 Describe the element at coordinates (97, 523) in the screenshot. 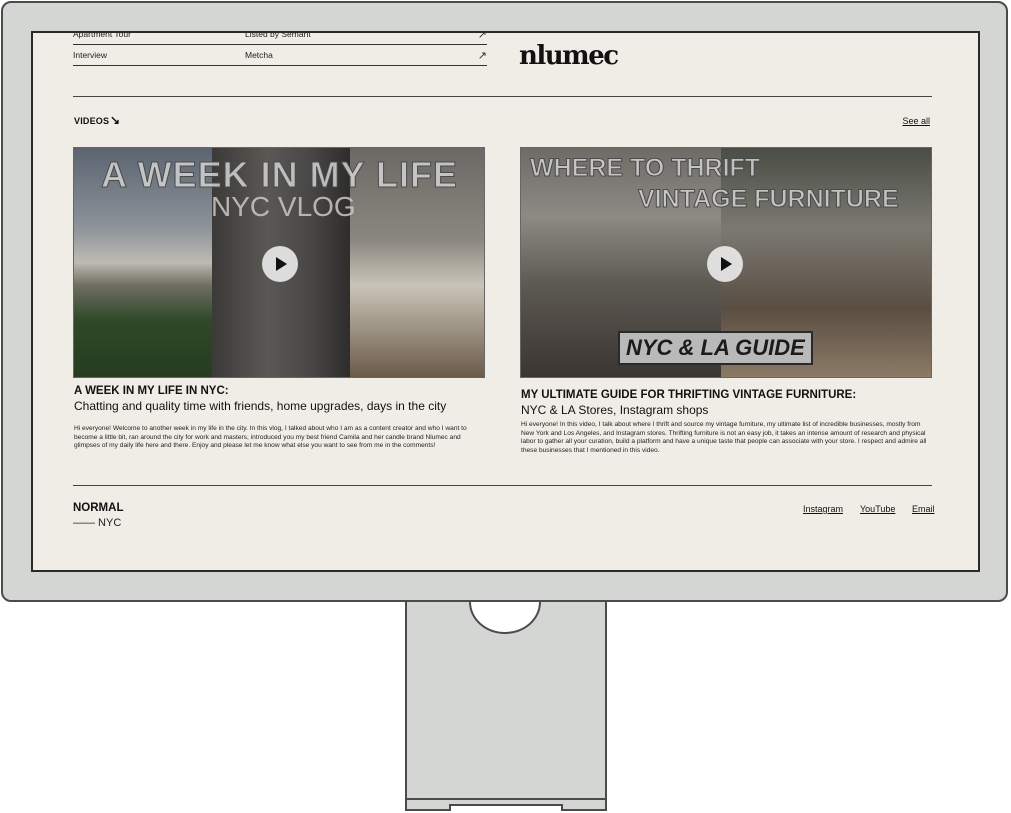

I see `footer-location: —— NYC` at that location.